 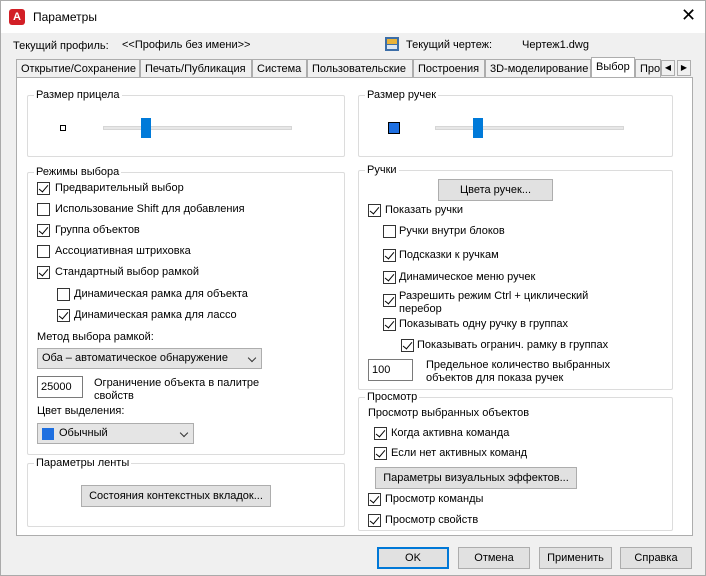 I want to click on ctrl-cycling-checkbox, so click(x=389, y=300).